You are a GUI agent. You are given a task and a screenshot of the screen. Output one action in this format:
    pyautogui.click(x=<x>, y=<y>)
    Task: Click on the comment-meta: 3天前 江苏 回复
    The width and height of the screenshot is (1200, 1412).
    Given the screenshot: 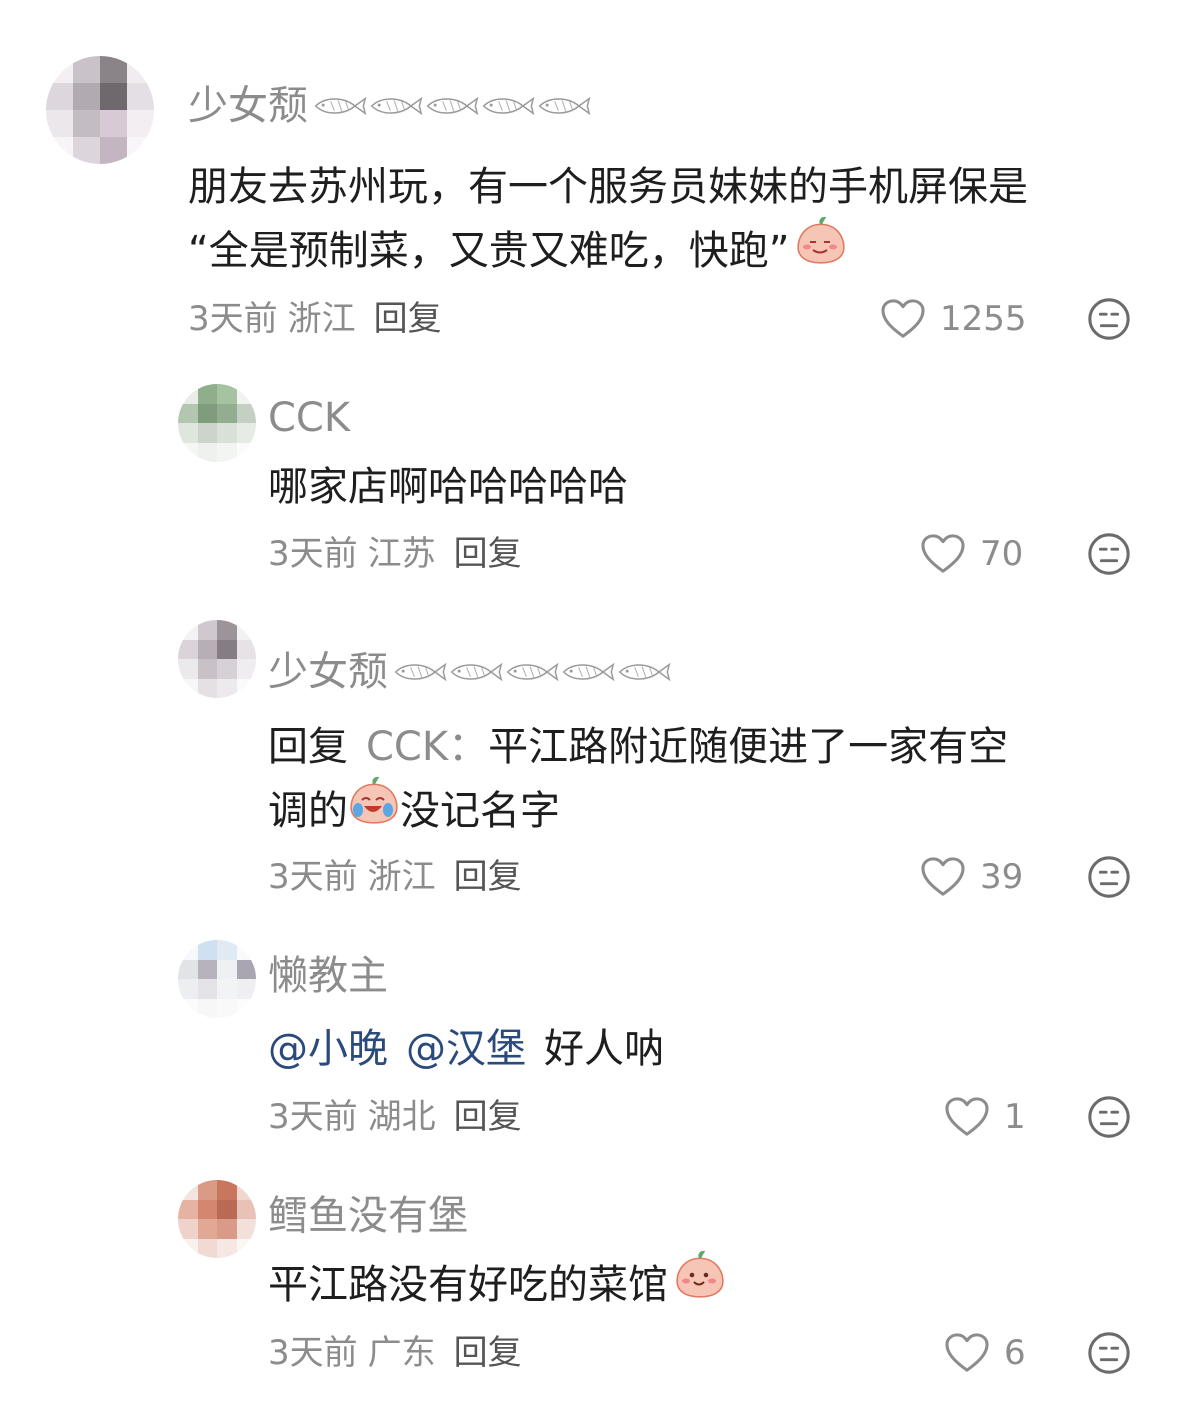 What is the action you would take?
    pyautogui.click(x=395, y=554)
    